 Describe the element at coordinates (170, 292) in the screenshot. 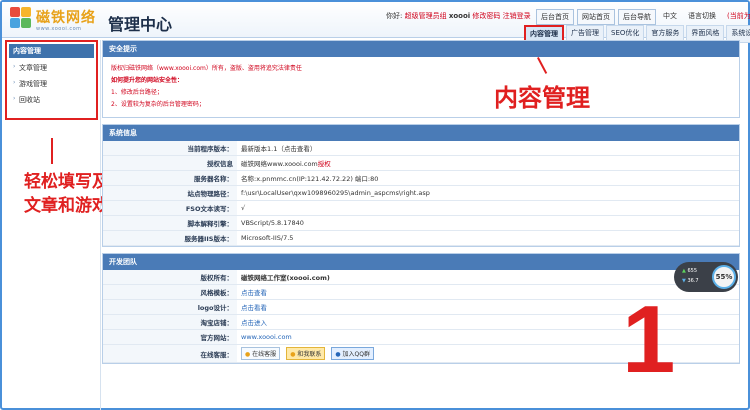

I see `row-label: 风格模板：` at that location.